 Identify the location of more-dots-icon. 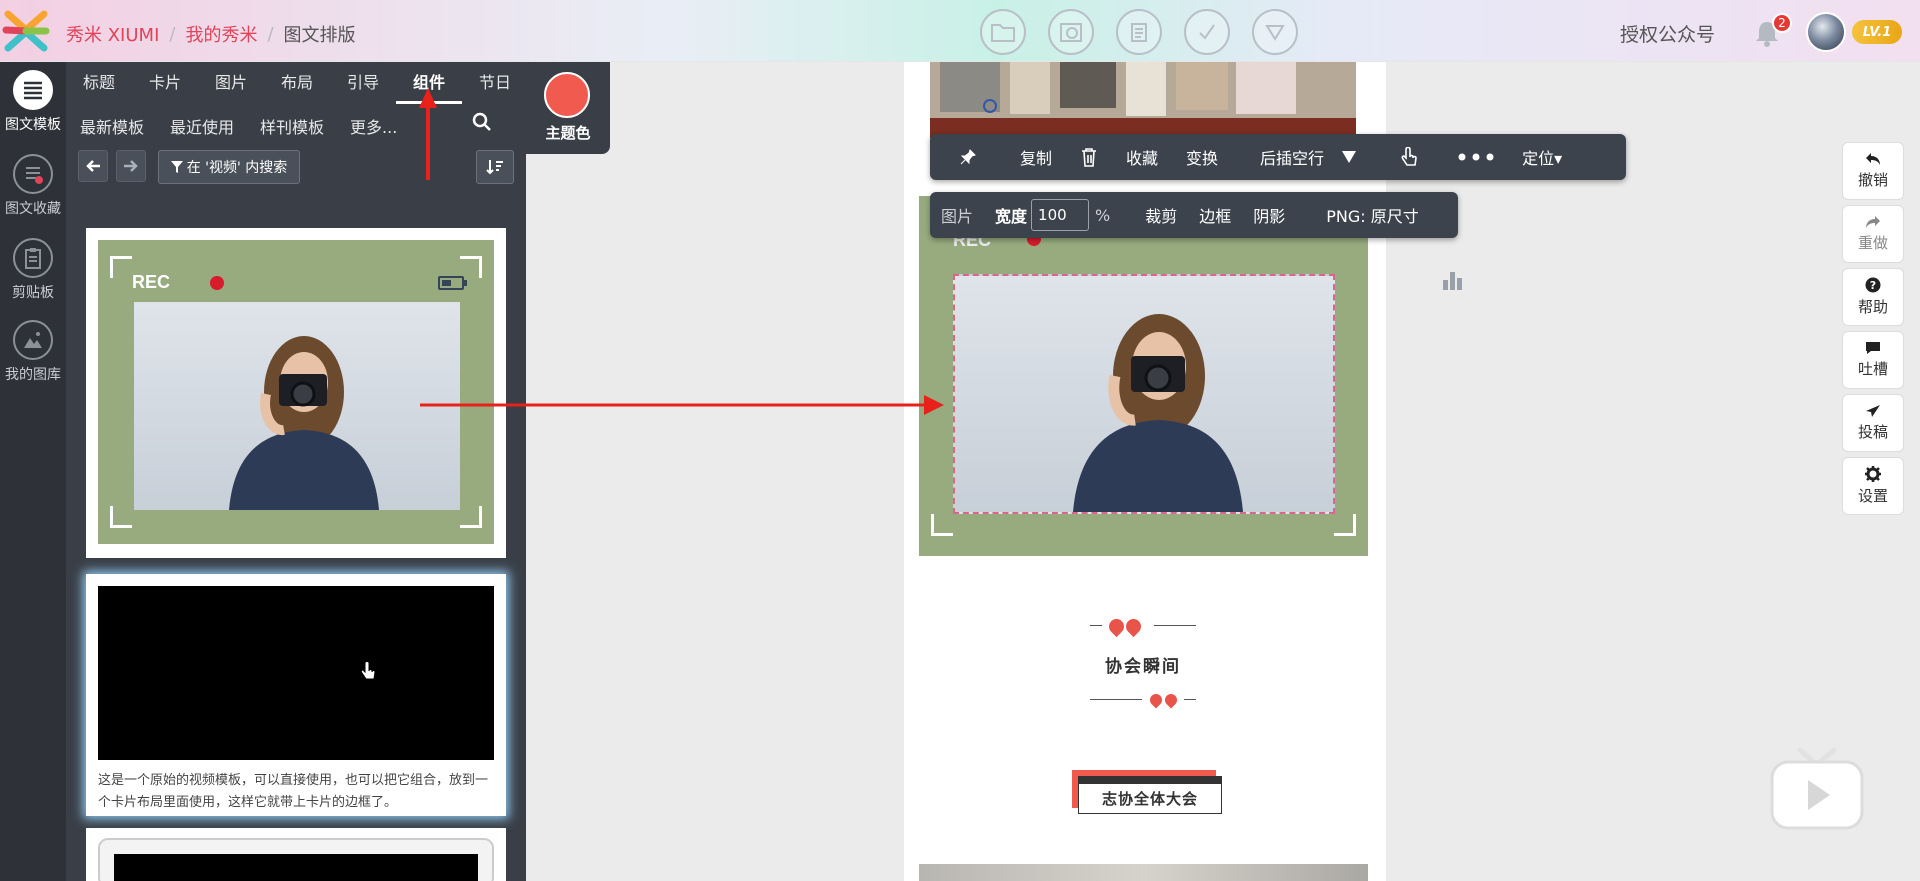
(1476, 157).